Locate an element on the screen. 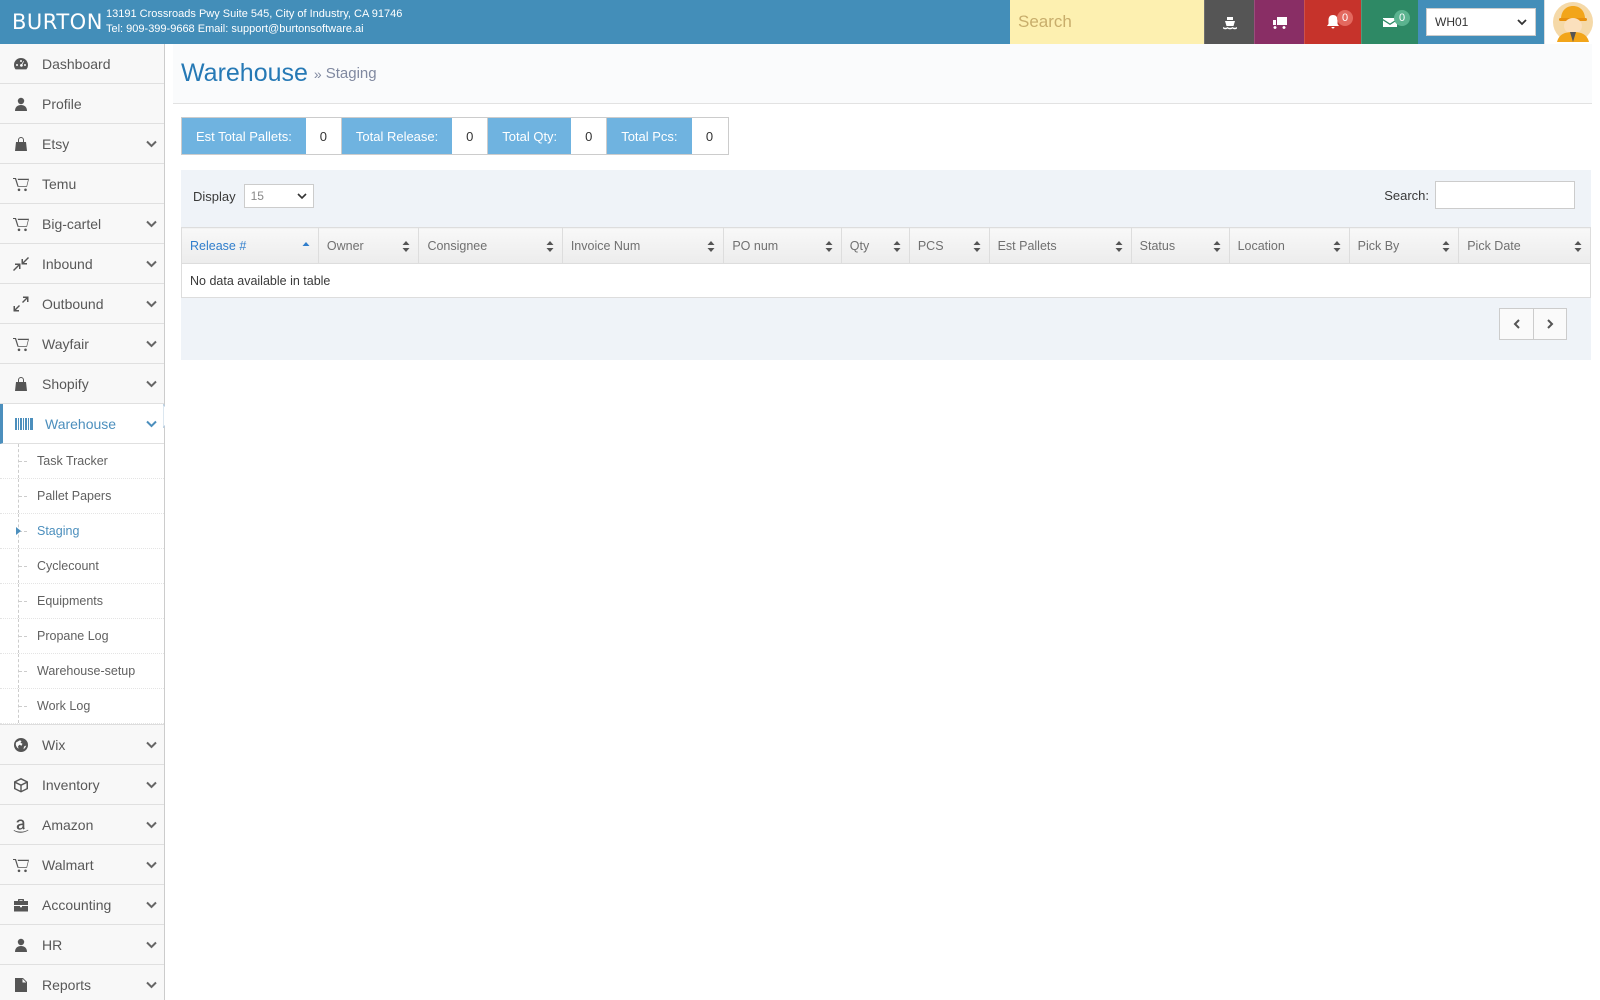 The width and height of the screenshot is (1600, 1000). column-header-release-num: Release # is located at coordinates (250, 245).